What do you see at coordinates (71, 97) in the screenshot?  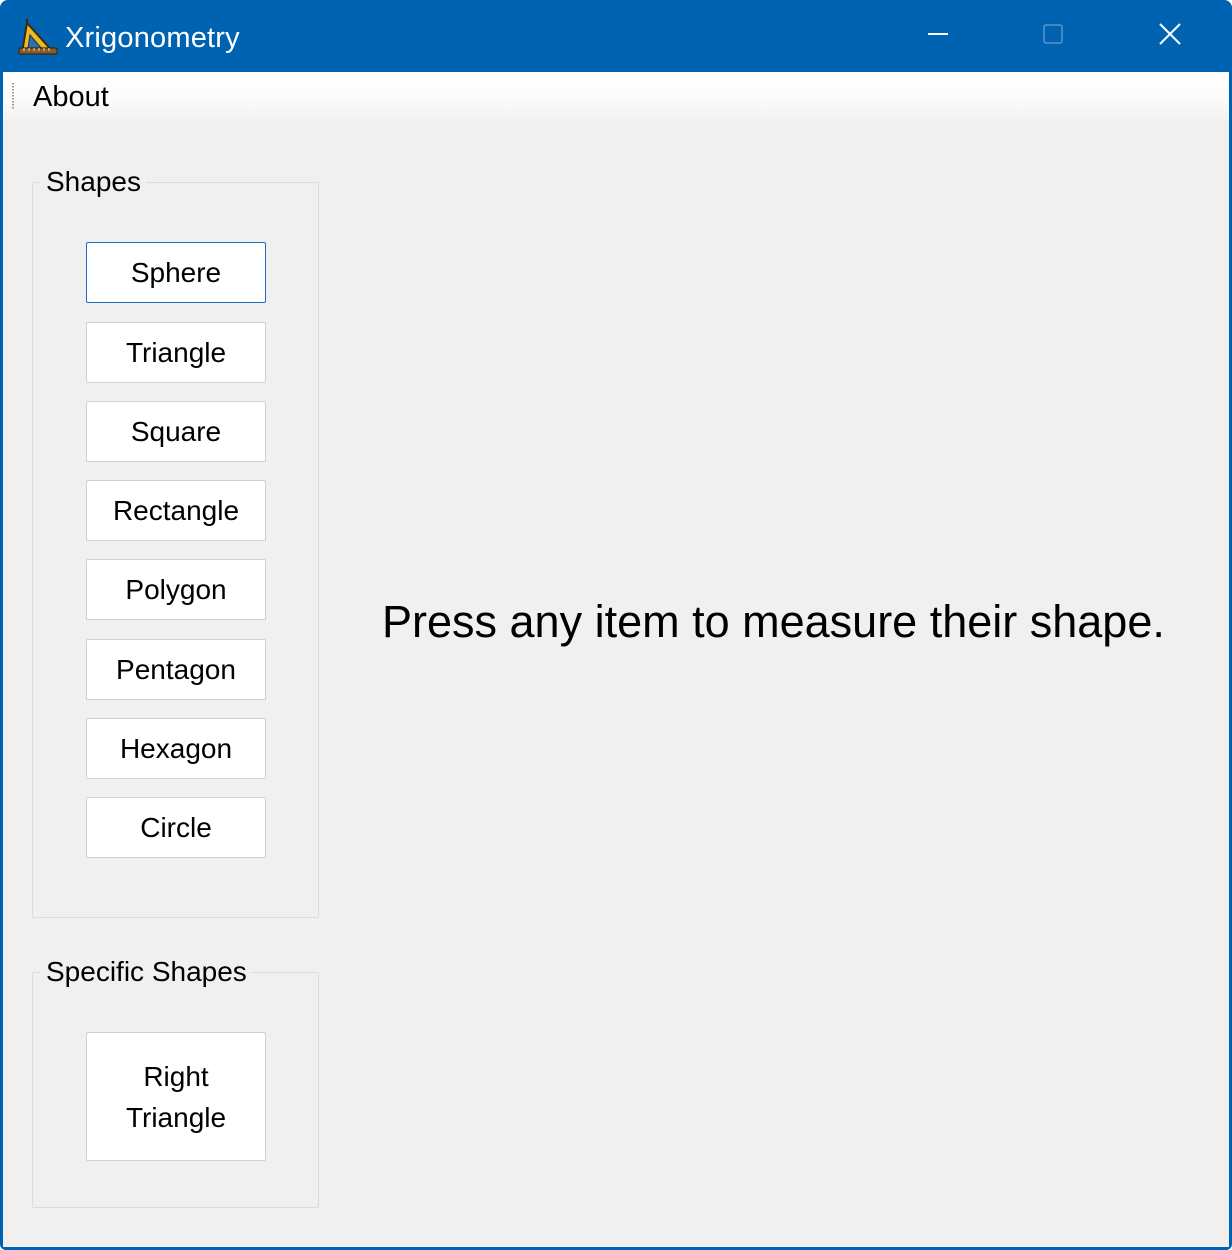 I see `menu-item-about: About` at bounding box center [71, 97].